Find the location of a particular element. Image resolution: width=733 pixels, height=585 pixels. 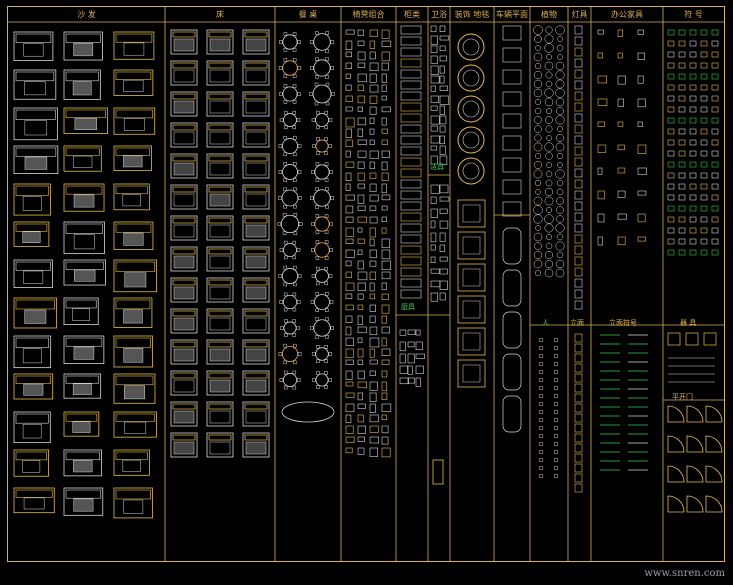

subheader-appliances: 器 具 is located at coordinates (688, 323).